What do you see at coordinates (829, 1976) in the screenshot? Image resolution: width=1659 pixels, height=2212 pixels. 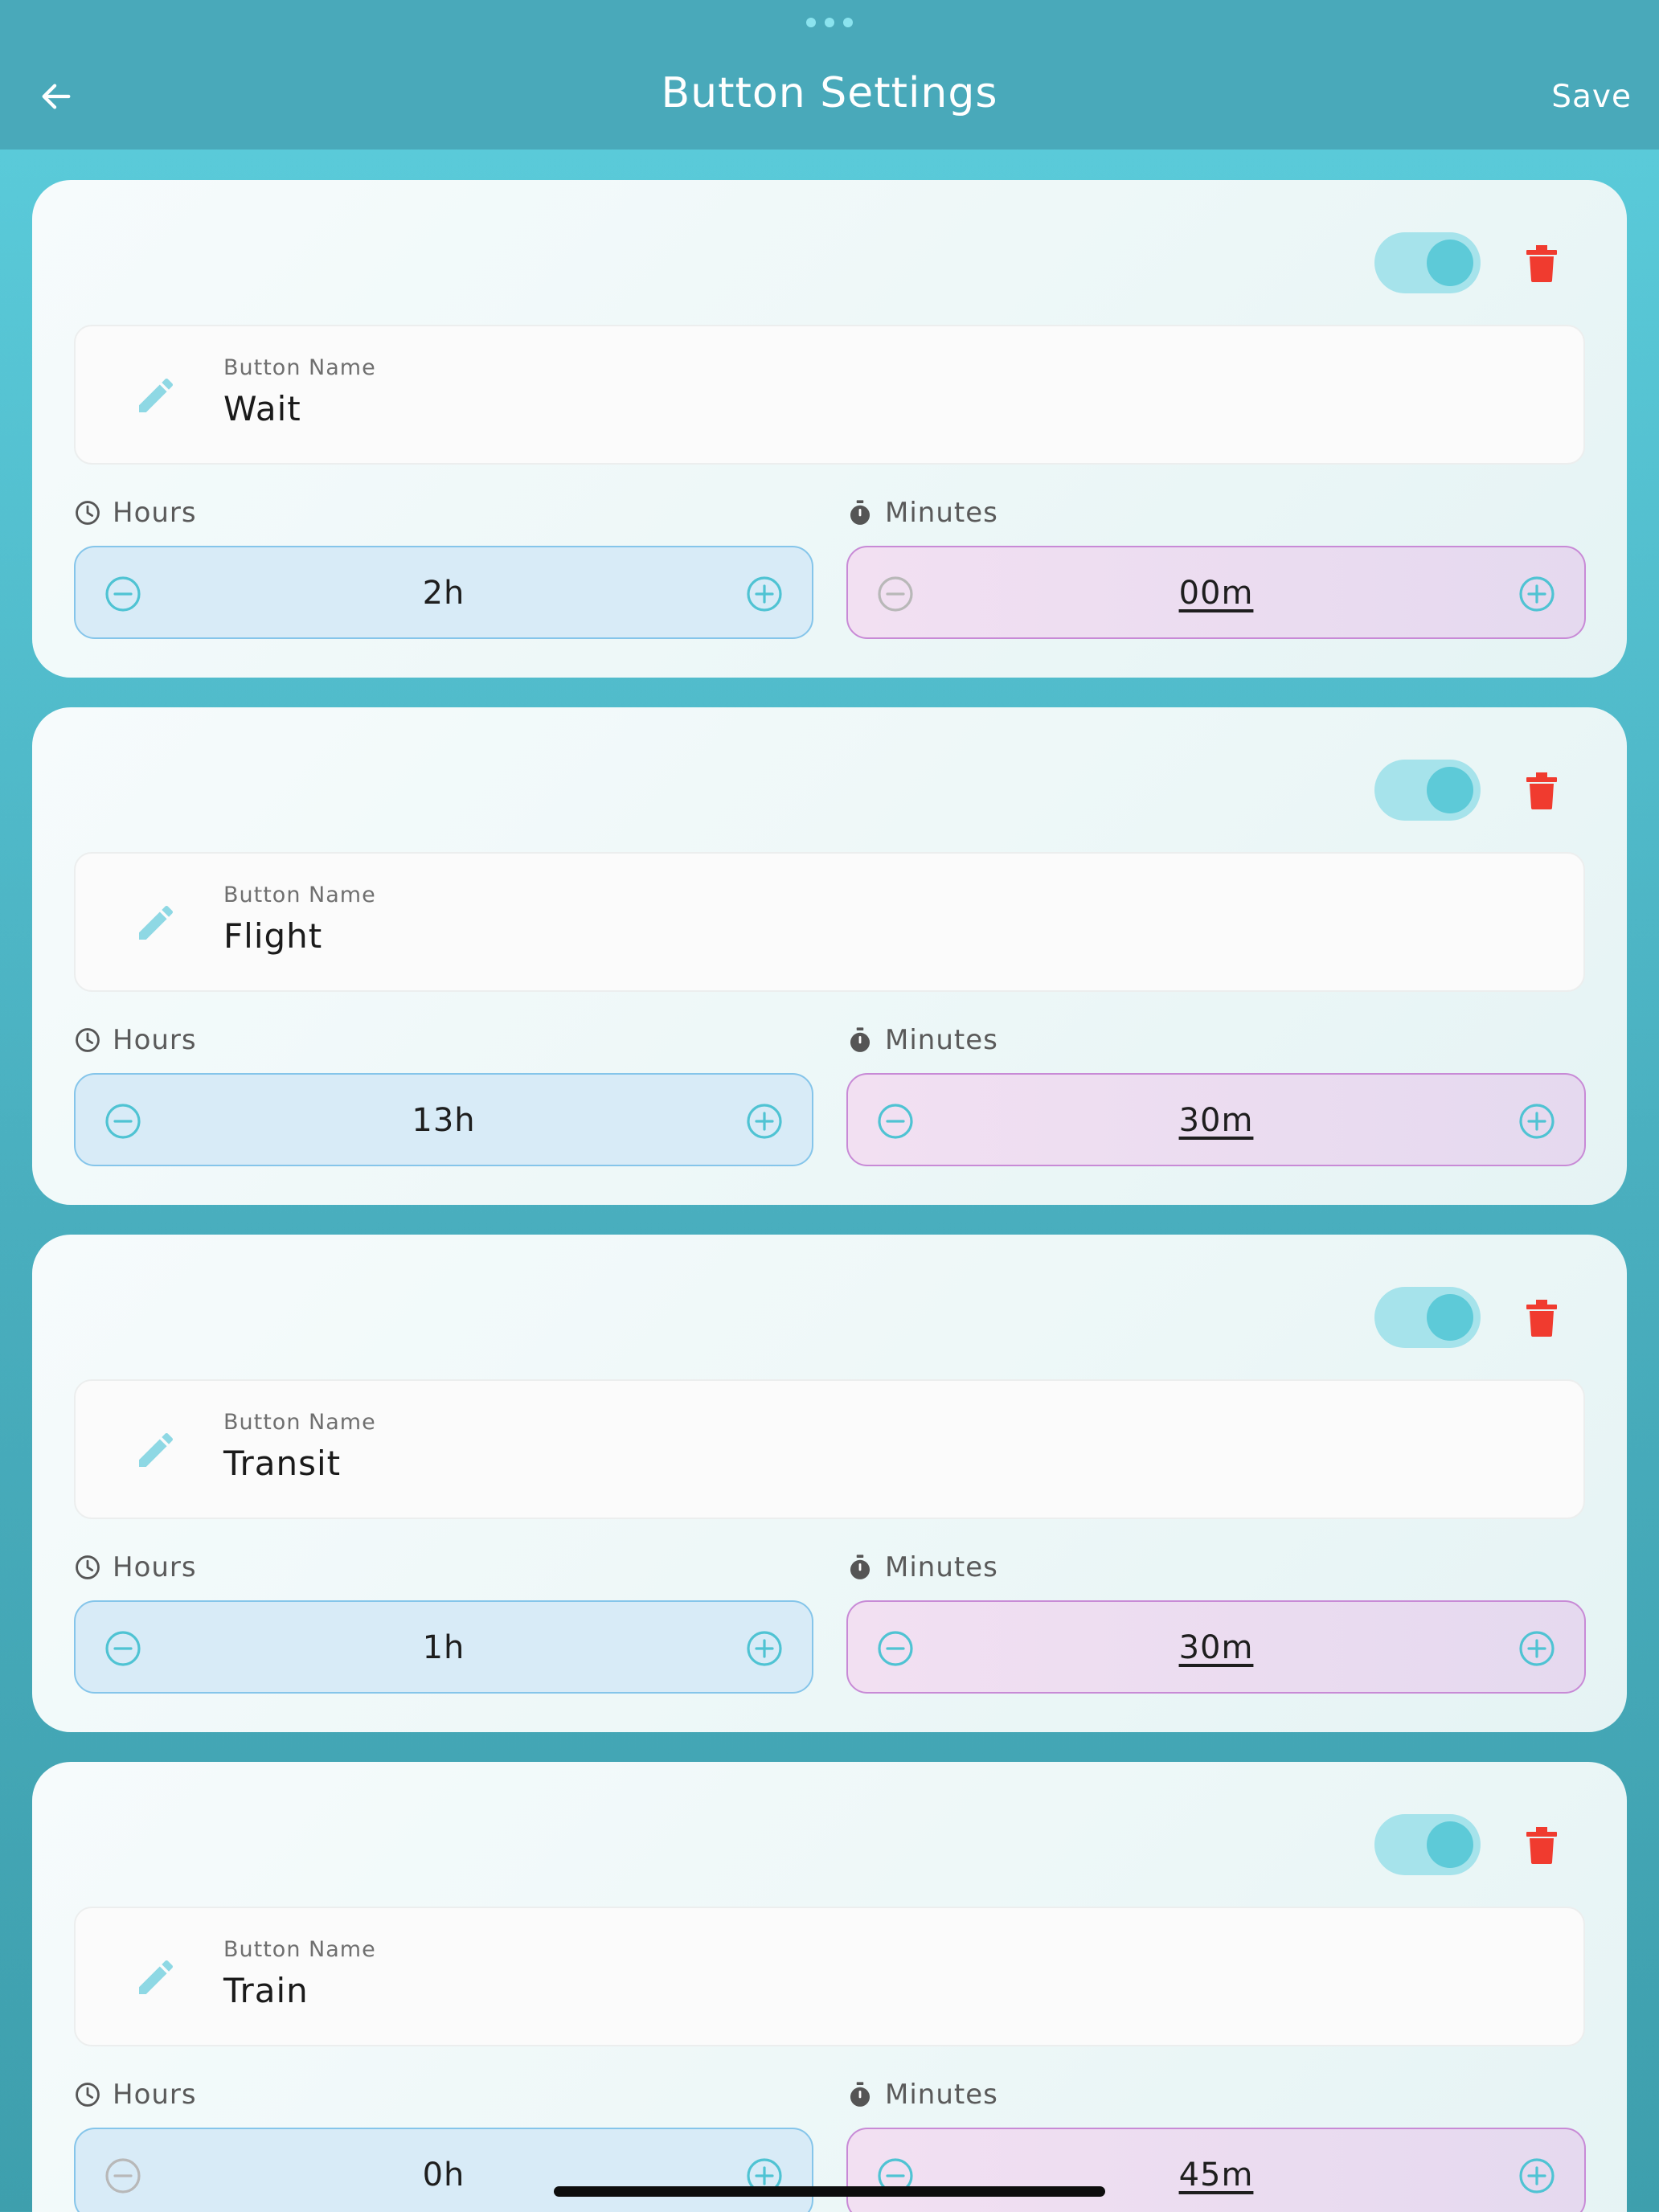 I see `button-name-field: Button Name Train` at bounding box center [829, 1976].